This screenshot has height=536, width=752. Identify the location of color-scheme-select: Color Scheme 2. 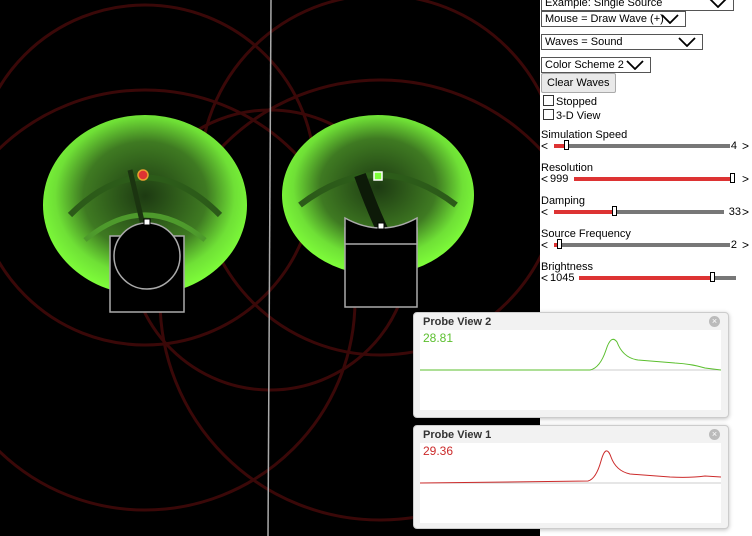
(596, 65).